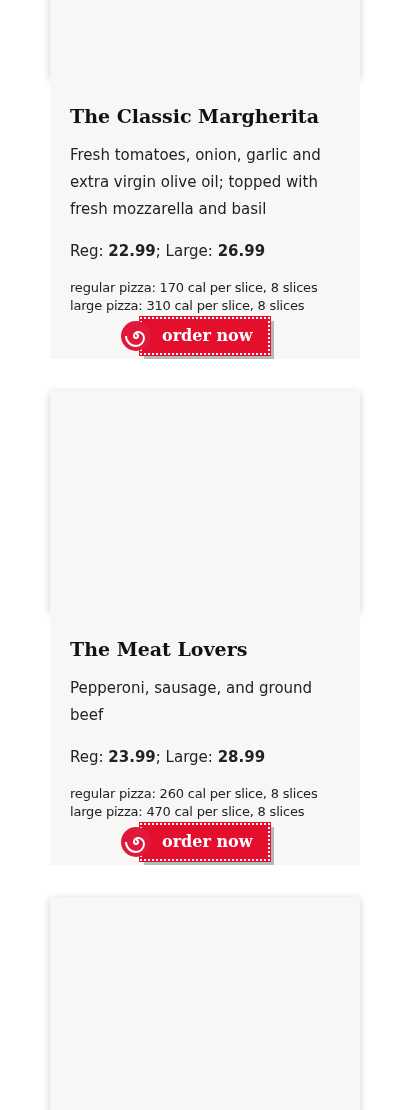  Describe the element at coordinates (168, 251) in the screenshot. I see `price-text: Reg: 22.99; Large: 26.99` at that location.